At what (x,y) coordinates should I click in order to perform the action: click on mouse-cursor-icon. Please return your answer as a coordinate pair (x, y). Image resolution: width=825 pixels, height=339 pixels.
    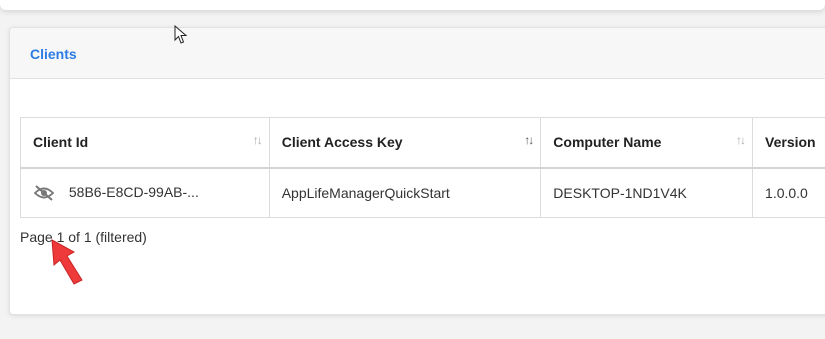
    Looking at the image, I should click on (181, 34).